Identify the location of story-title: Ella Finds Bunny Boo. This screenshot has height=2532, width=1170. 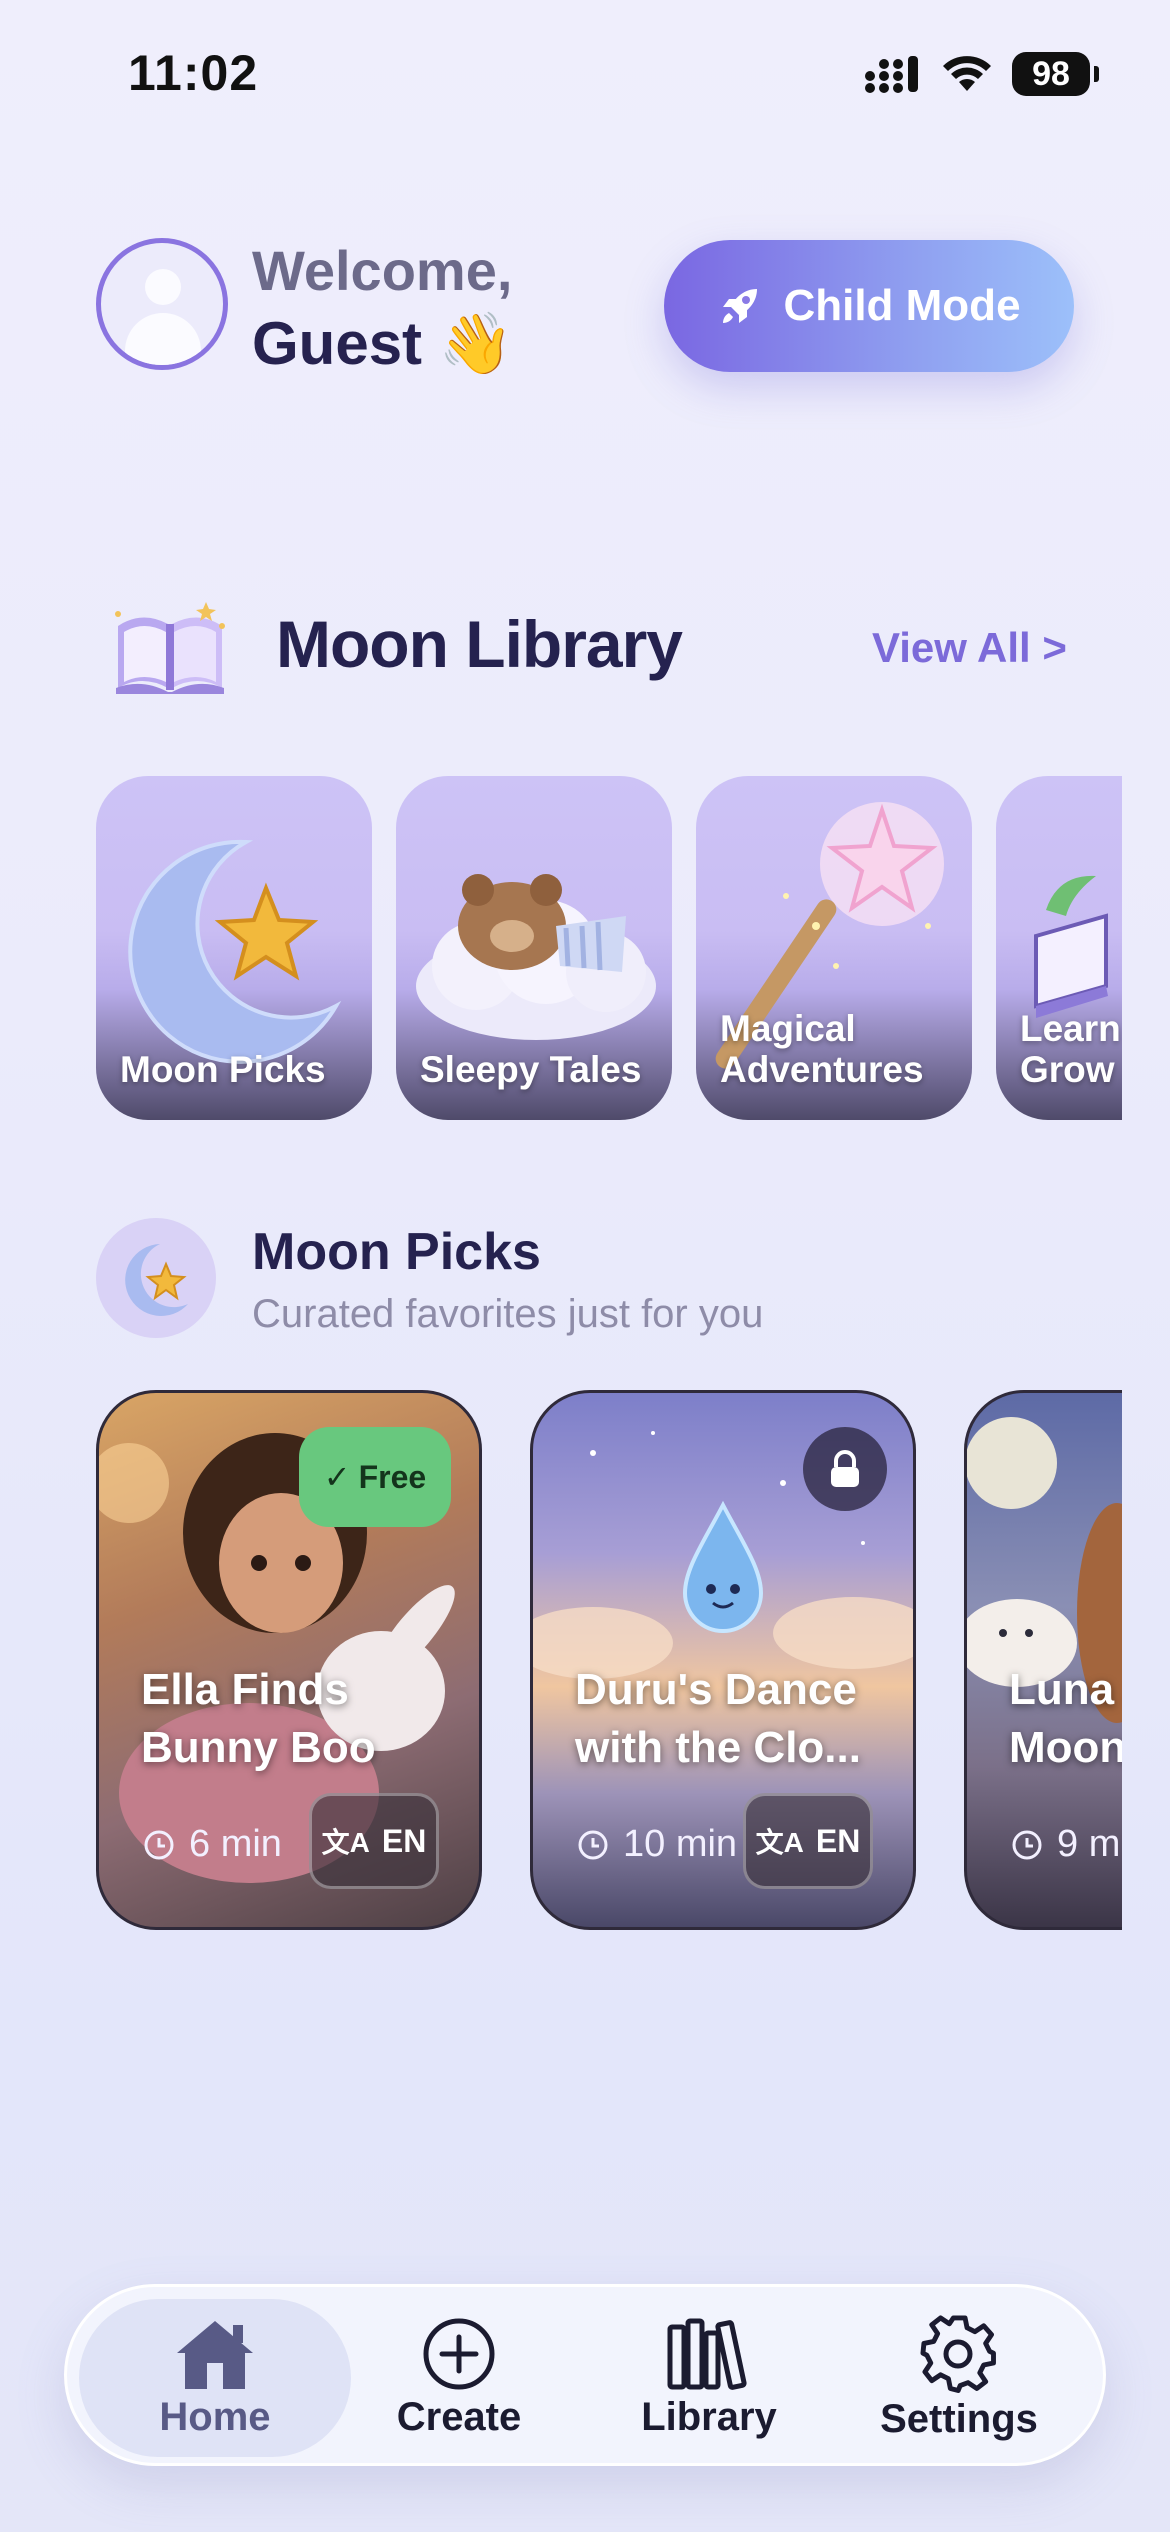
(258, 1718).